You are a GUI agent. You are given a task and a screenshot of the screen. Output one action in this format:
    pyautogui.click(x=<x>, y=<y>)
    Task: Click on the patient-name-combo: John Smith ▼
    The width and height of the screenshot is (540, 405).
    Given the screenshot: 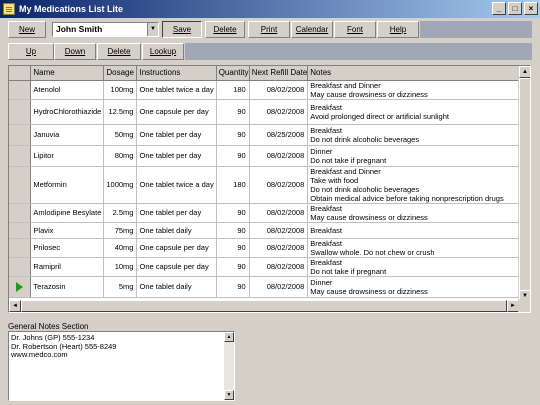 What is the action you would take?
    pyautogui.click(x=105, y=29)
    